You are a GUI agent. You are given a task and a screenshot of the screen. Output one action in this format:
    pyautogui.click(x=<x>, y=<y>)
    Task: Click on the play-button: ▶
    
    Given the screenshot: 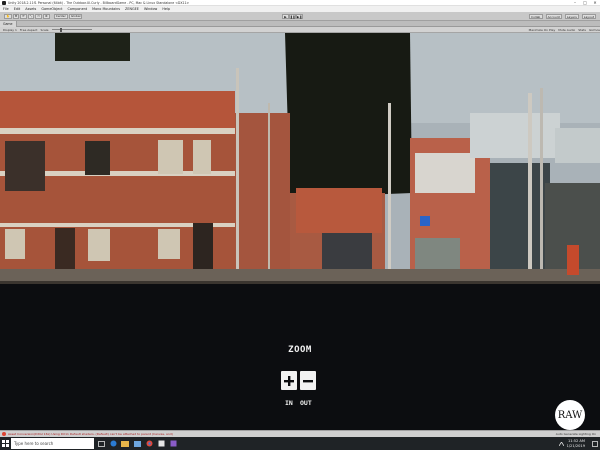 What is the action you would take?
    pyautogui.click(x=285, y=16)
    